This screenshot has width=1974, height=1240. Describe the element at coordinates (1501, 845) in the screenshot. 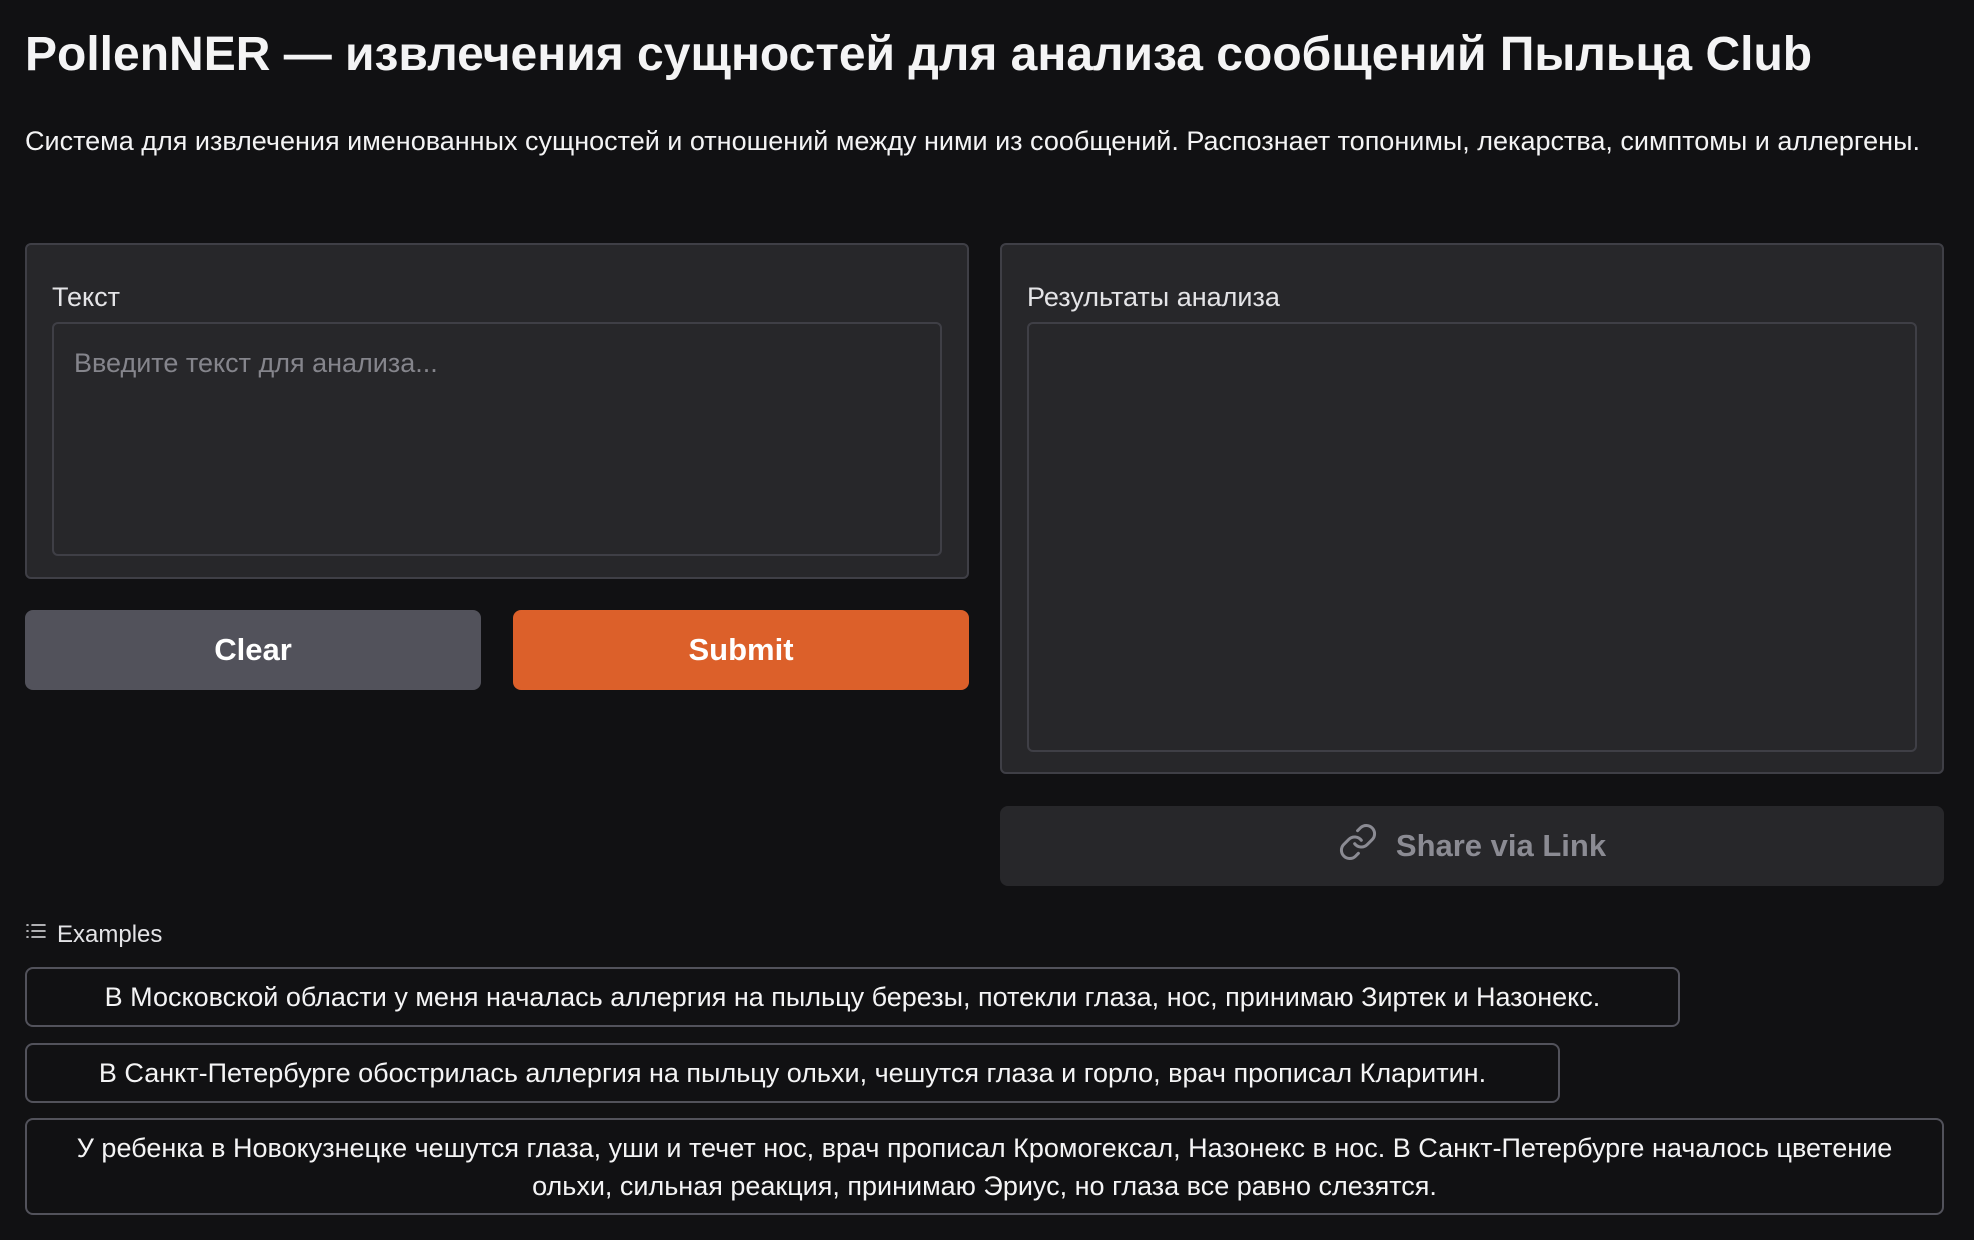

I see `share-via-link-label: Share via Link` at that location.